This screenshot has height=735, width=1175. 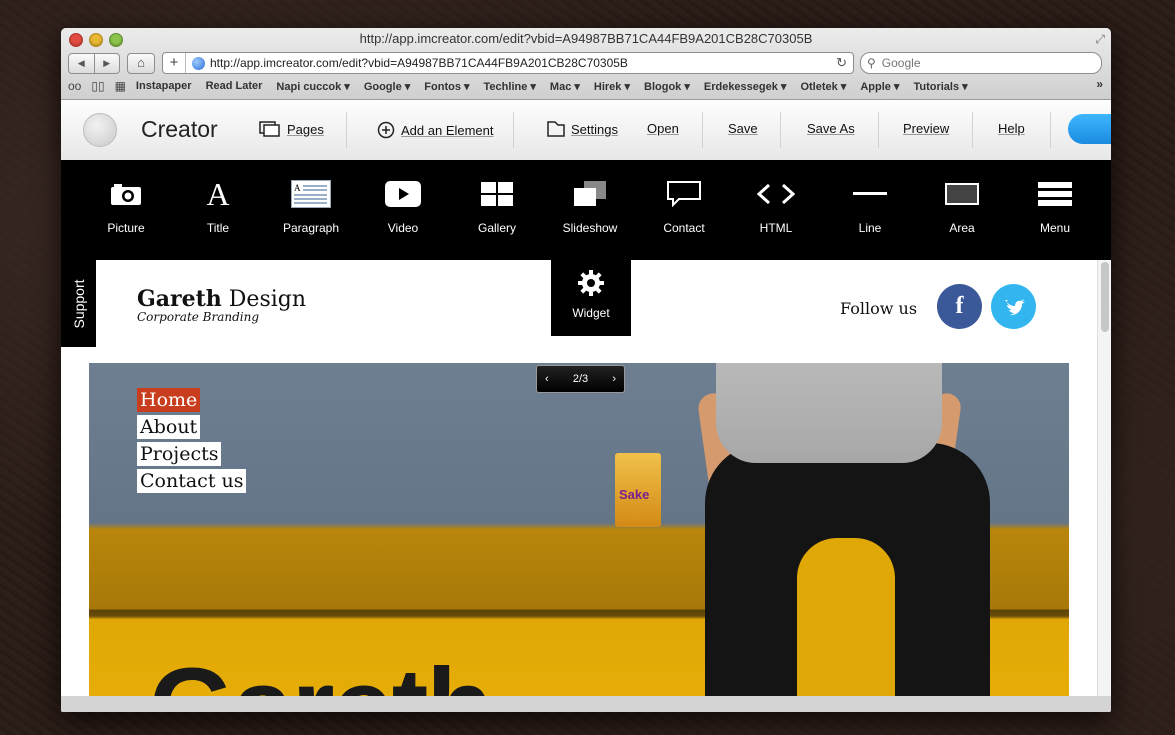 I want to click on element-title: A Title, so click(x=218, y=205).